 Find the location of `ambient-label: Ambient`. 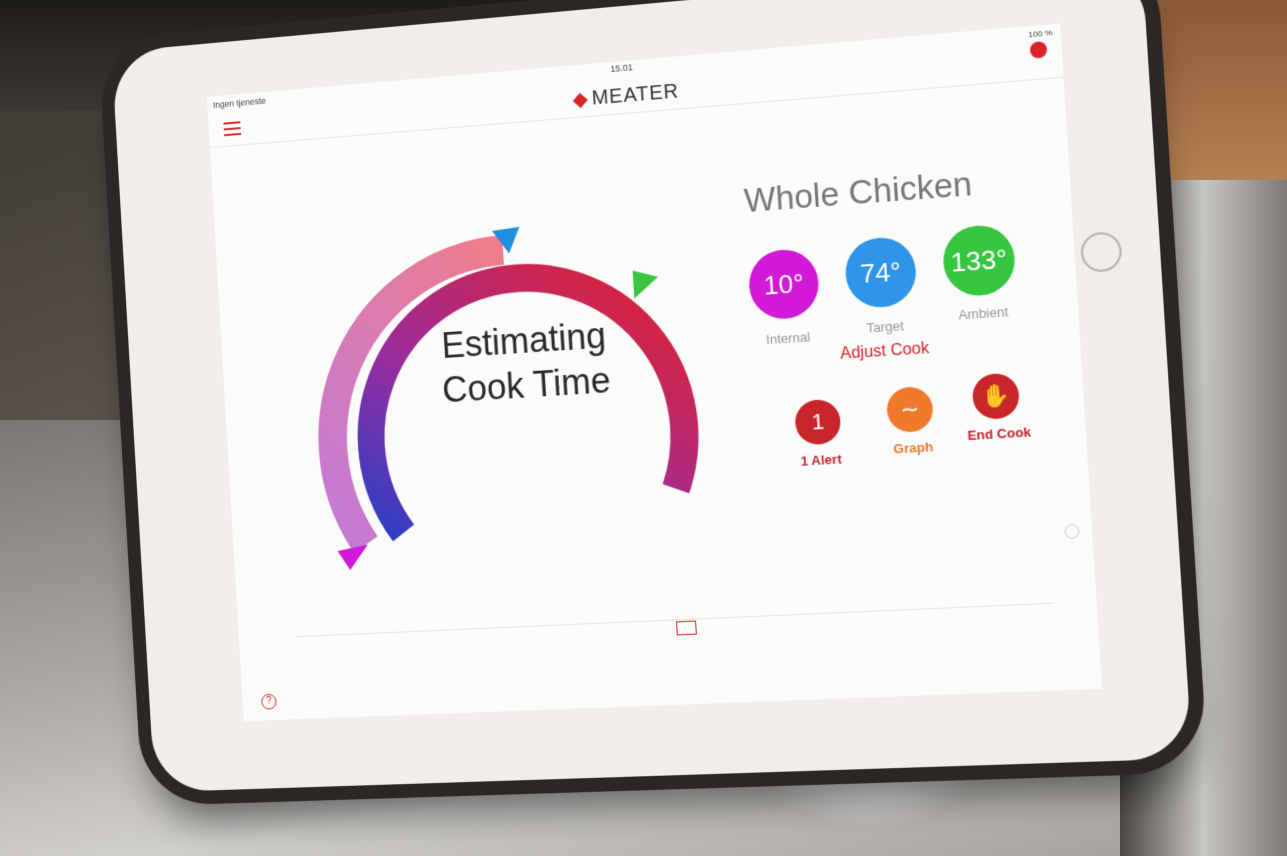

ambient-label: Ambient is located at coordinates (983, 313).